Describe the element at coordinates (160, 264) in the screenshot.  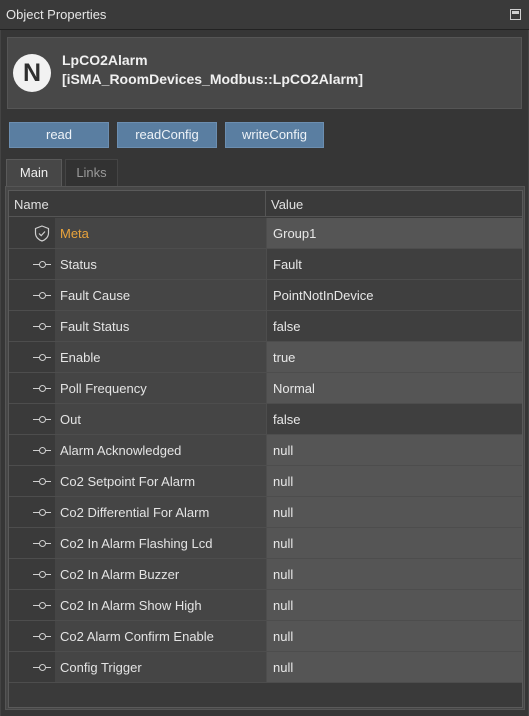
I see `row-name-cell: Status` at that location.